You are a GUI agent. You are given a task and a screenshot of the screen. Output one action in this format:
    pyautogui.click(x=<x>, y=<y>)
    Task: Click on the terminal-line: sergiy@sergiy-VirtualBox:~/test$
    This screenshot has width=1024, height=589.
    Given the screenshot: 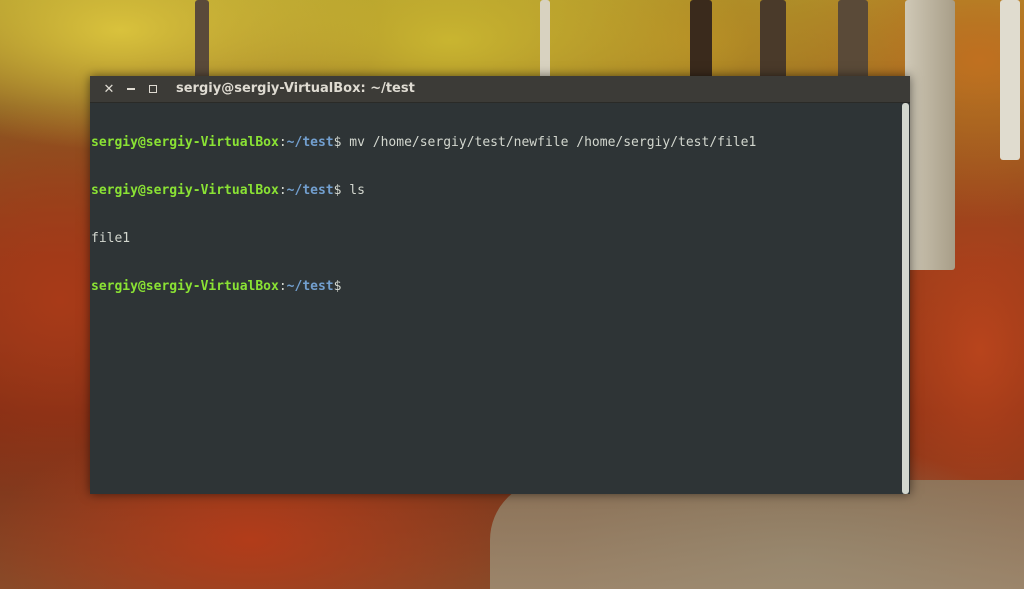 What is the action you would take?
    pyautogui.click(x=495, y=287)
    